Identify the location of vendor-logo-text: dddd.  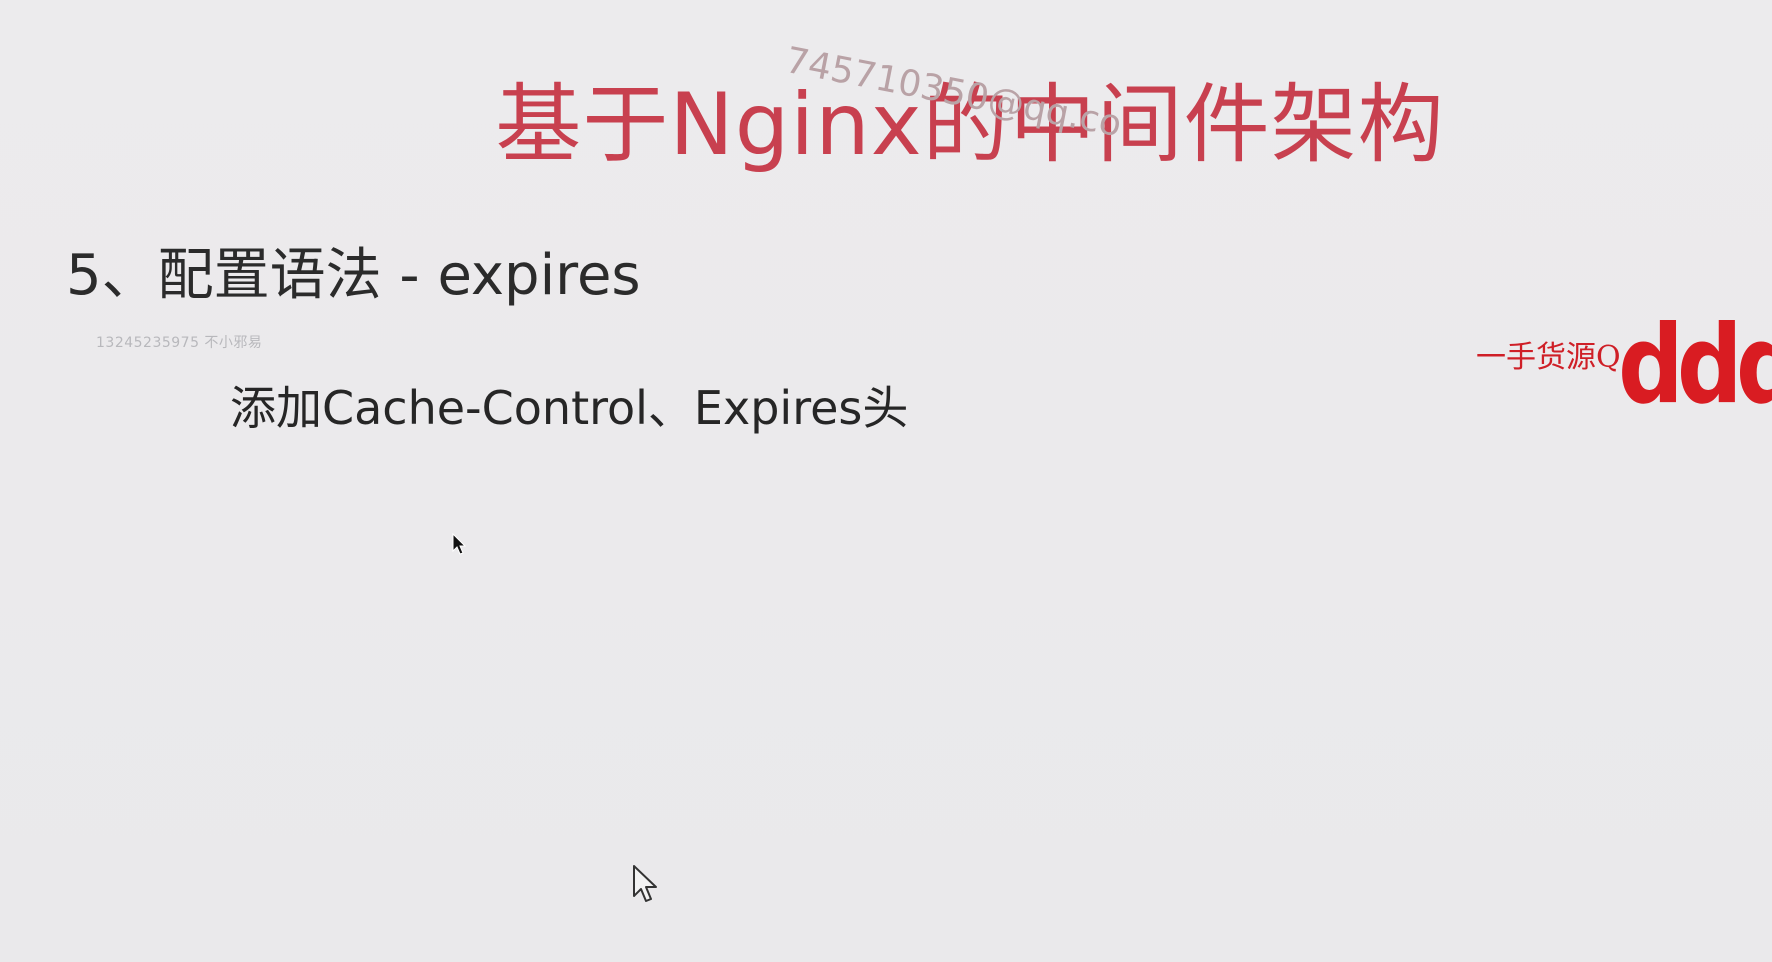
(1695, 366).